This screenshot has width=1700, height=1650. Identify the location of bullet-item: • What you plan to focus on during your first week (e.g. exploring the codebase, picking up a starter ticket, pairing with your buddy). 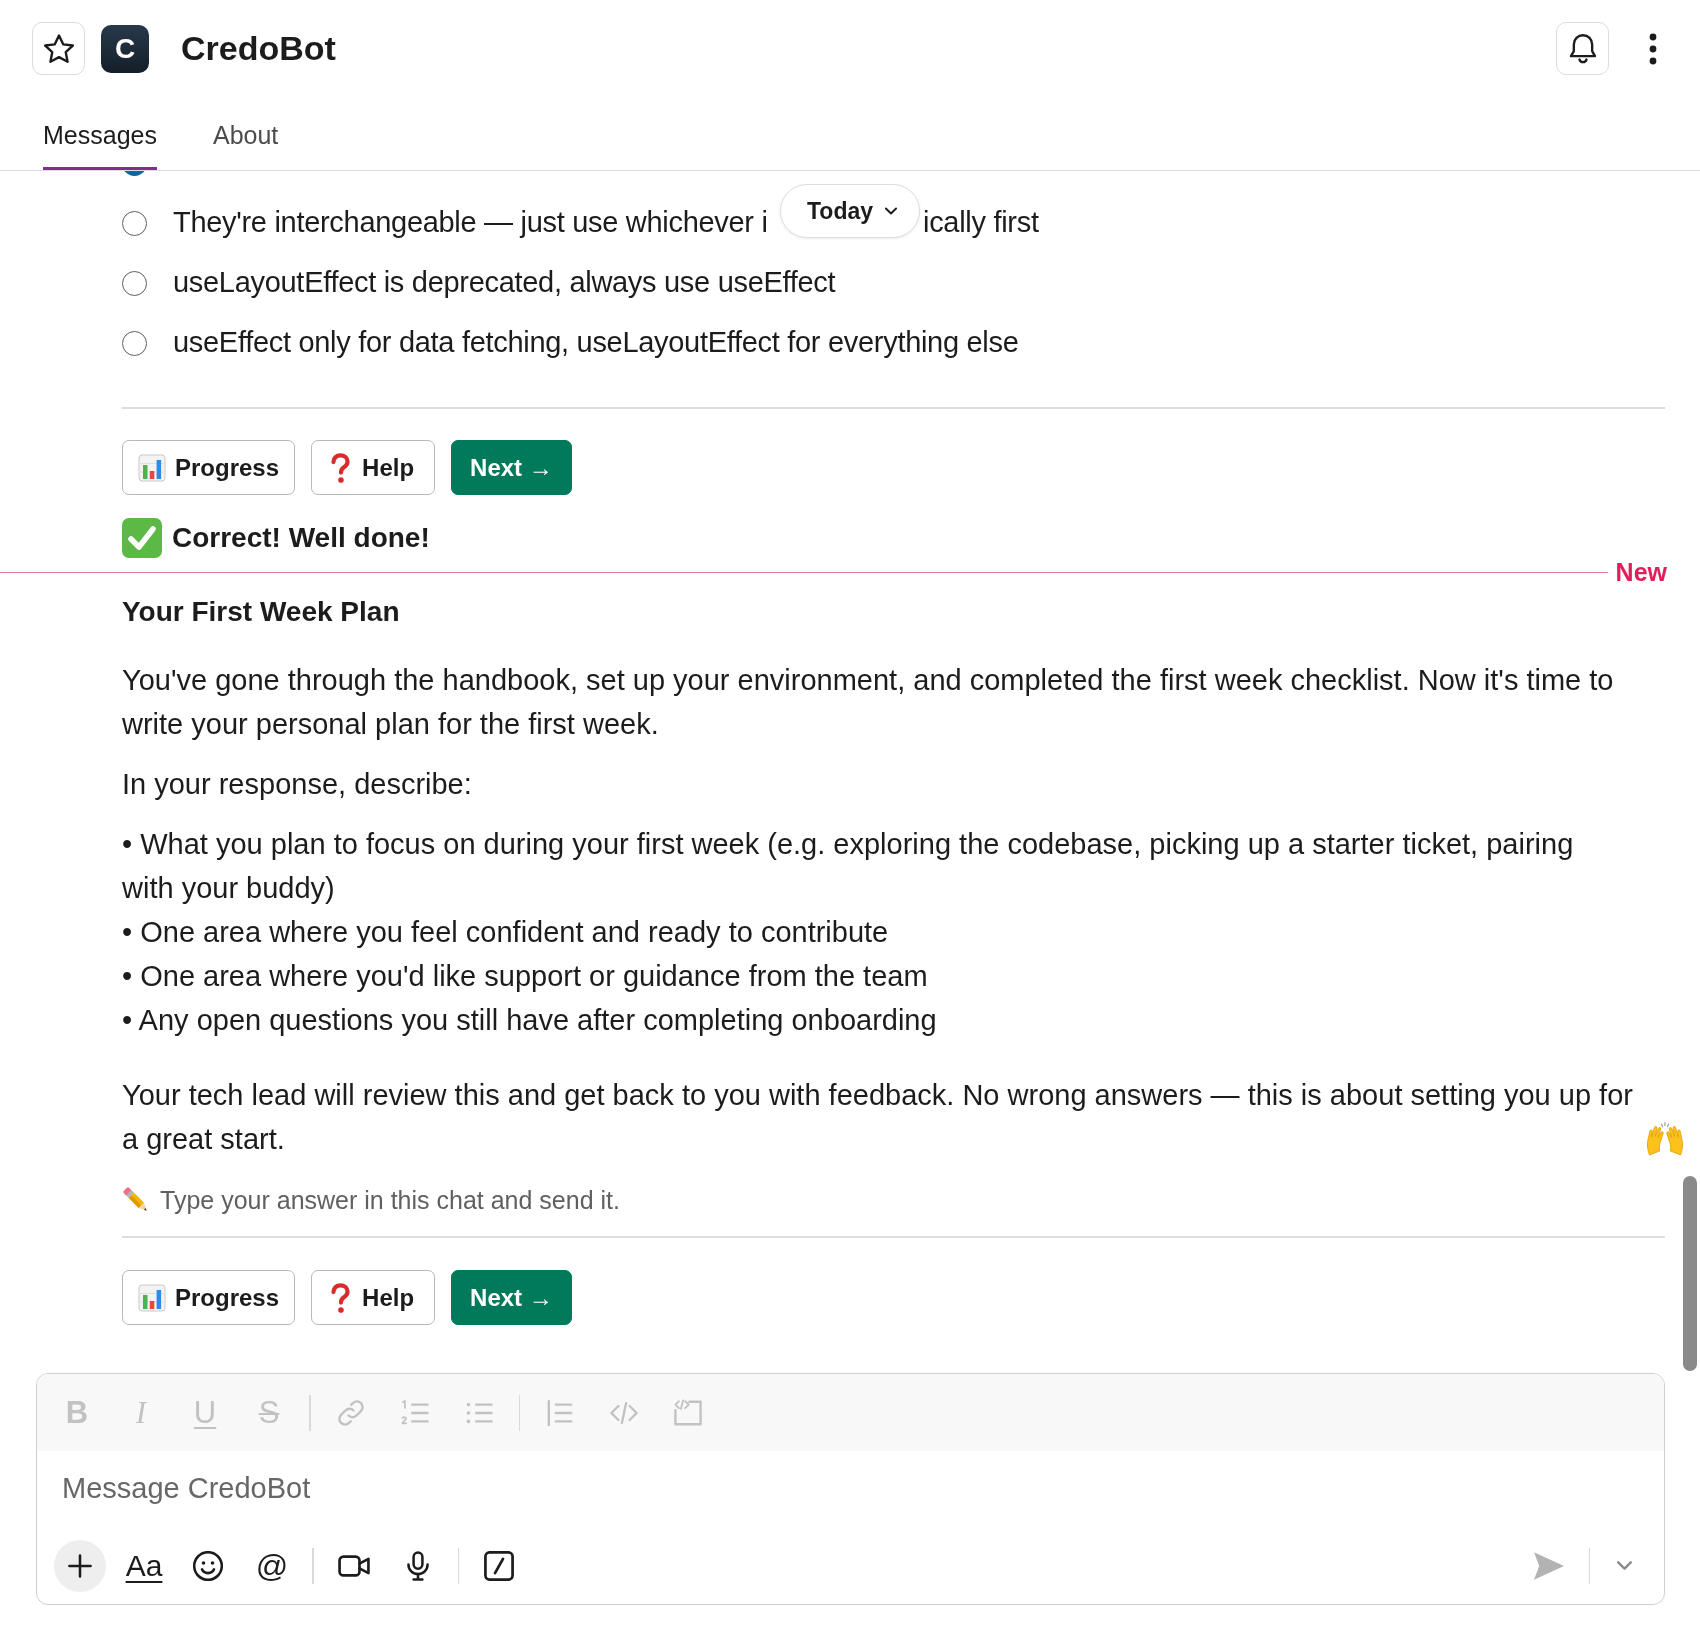
(848, 866).